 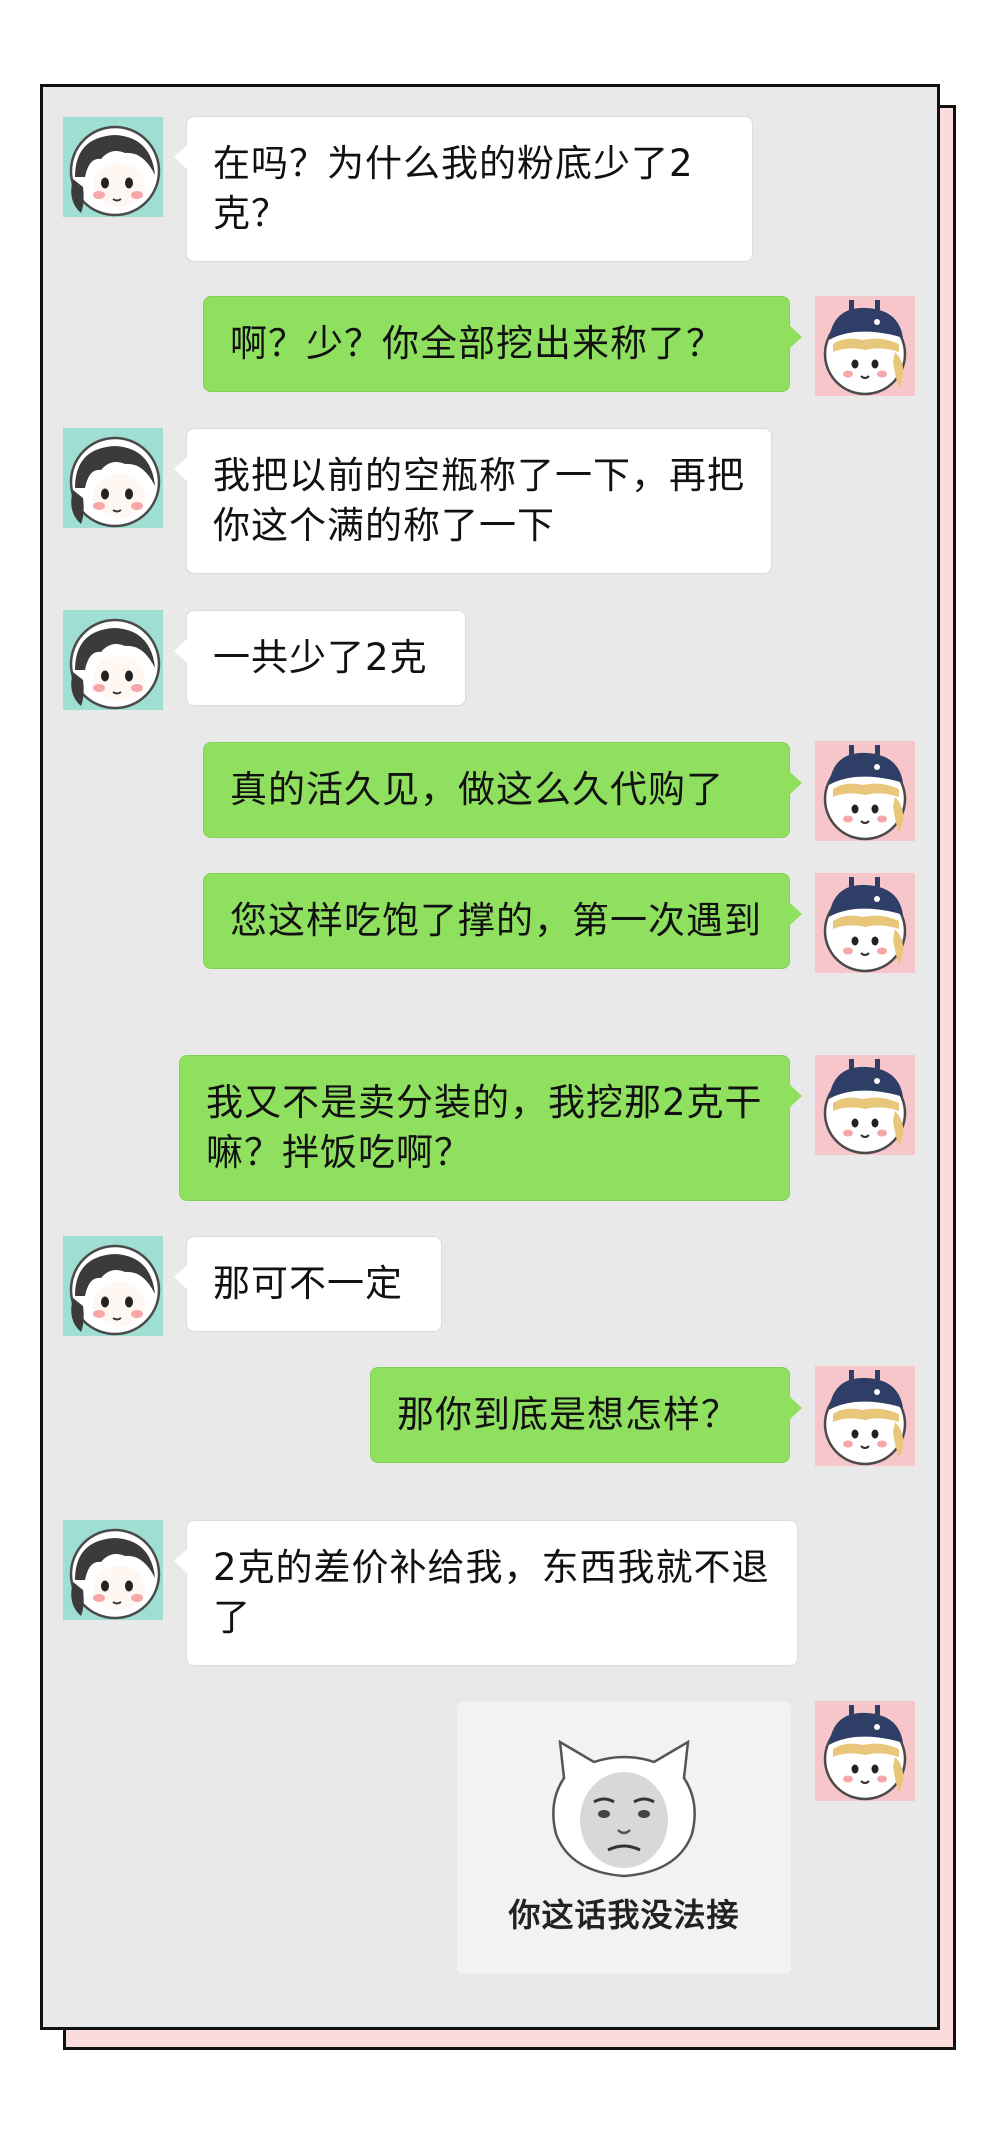 I want to click on message-bubble-outgoing: 真的活久见，做这么久代购了, so click(x=502, y=790).